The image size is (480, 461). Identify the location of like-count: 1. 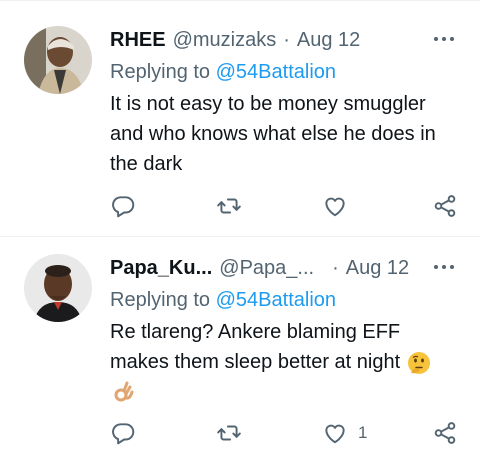
(363, 432).